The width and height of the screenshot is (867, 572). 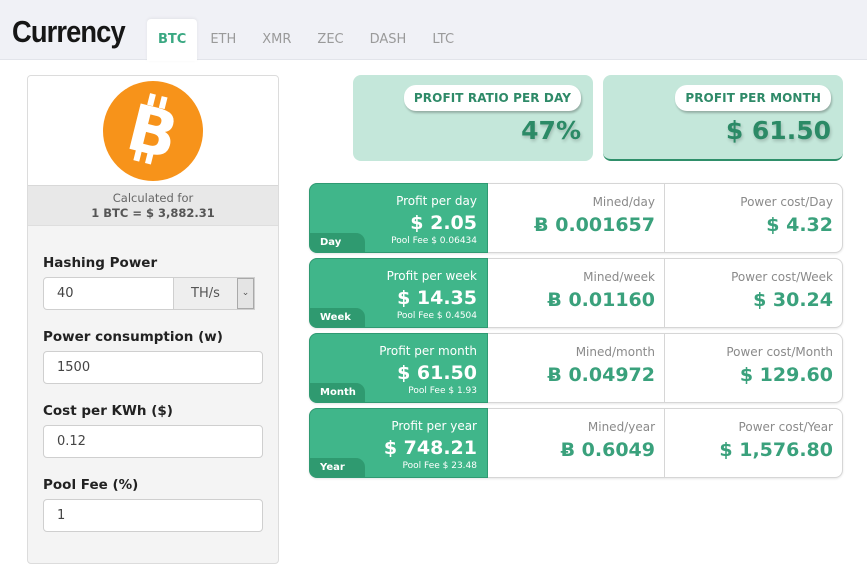 I want to click on exchange-rate: 1 BTC = $ 3,882.31, so click(x=153, y=213).